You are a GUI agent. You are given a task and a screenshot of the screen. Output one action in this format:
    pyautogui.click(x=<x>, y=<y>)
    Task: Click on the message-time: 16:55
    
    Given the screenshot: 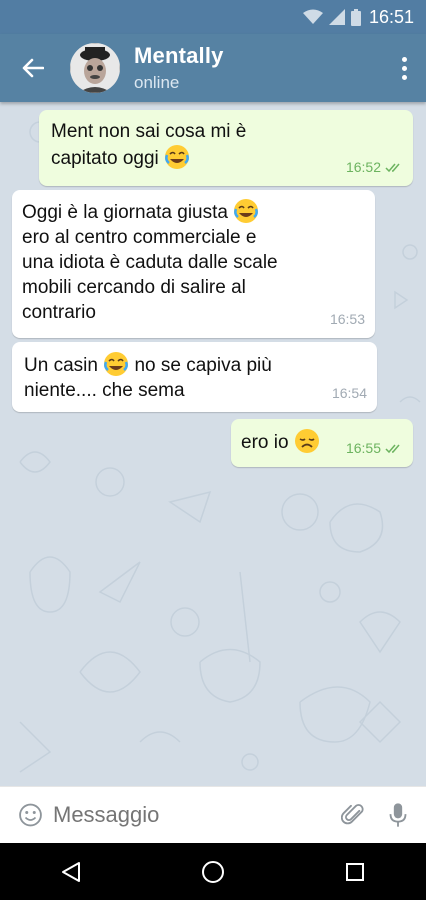 What is the action you would take?
    pyautogui.click(x=363, y=448)
    